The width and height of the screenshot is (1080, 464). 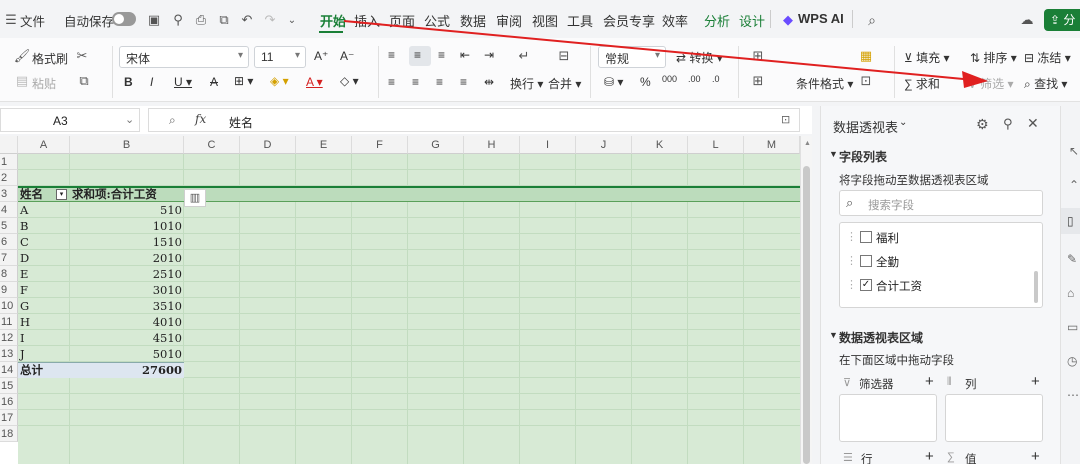 I want to click on row-header-4: 4, so click(x=9, y=210).